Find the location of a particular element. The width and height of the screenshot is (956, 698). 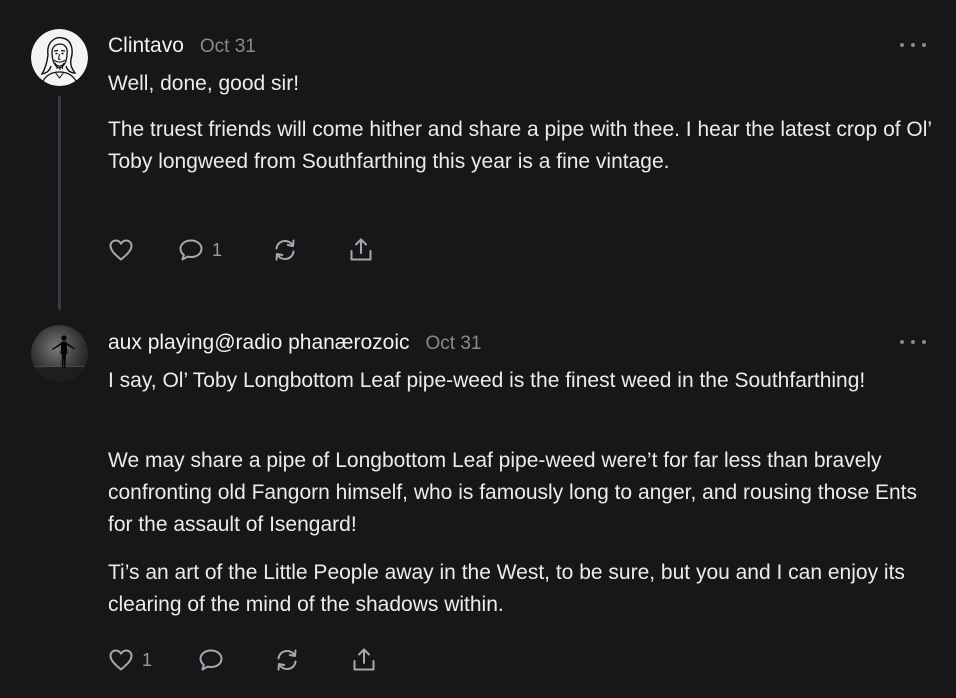

author-name: aux playing@radio phanærozoic is located at coordinates (259, 343).